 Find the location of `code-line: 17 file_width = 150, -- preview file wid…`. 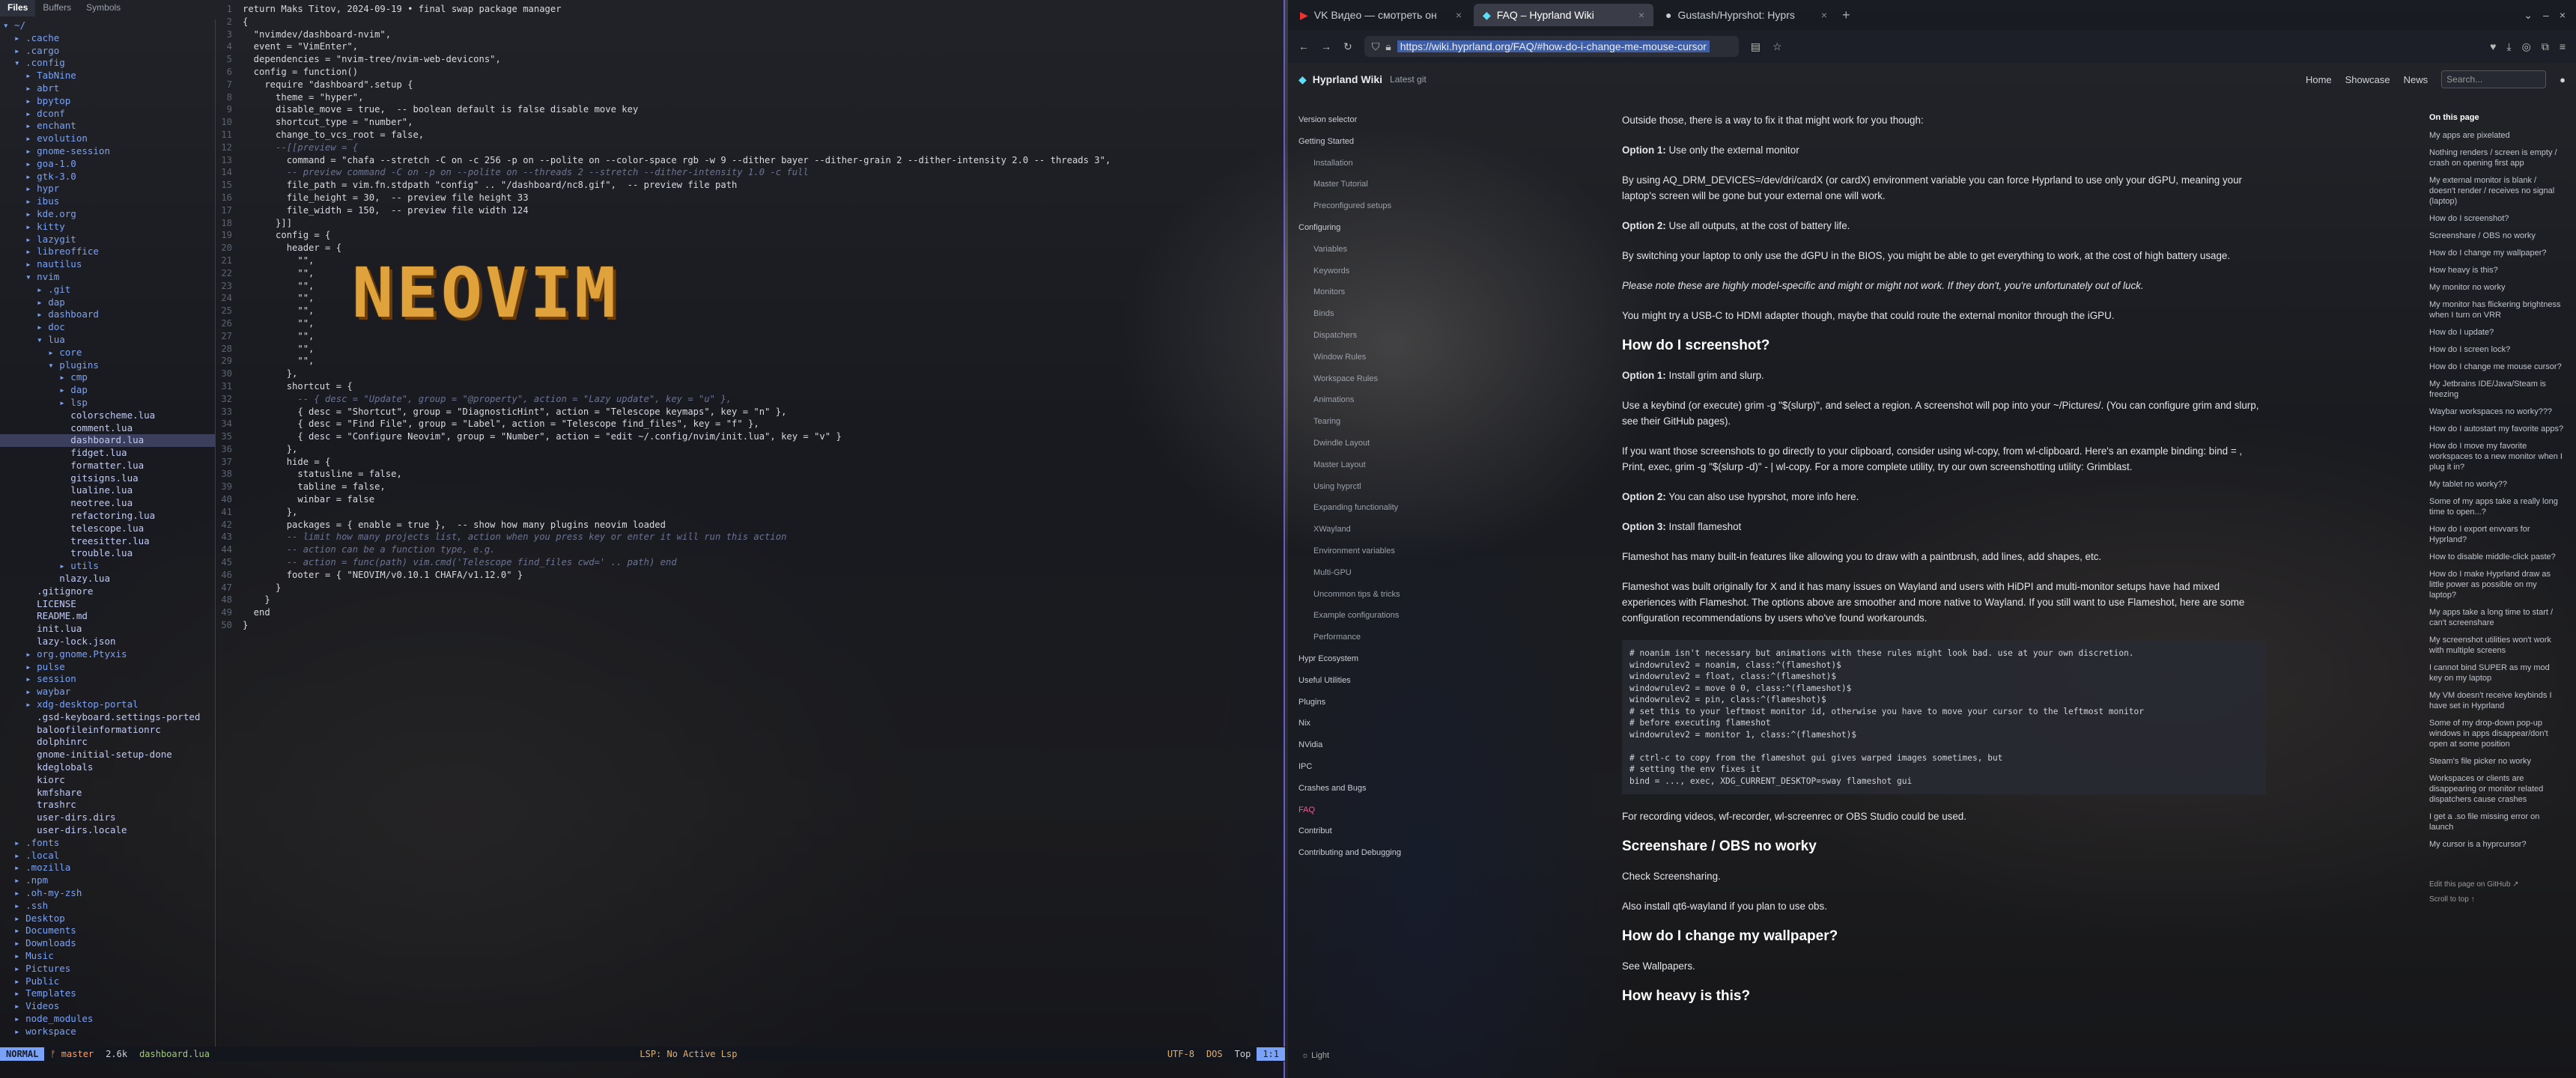

code-line: 17 file_width = 150, -- preview file wid… is located at coordinates (749, 210).